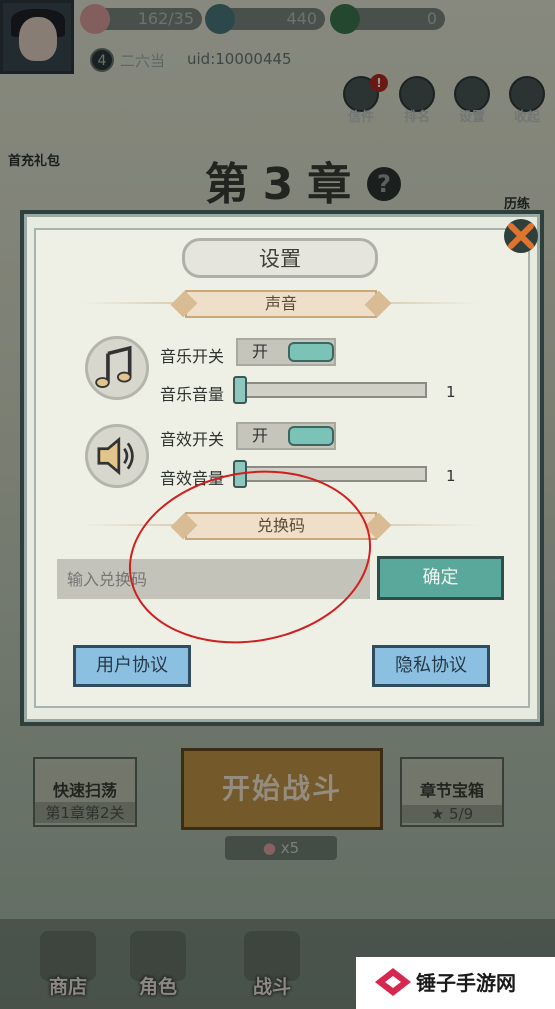 Image resolution: width=555 pixels, height=1009 pixels. What do you see at coordinates (260, 351) in the screenshot?
I see `music-toggle-state: 开` at bounding box center [260, 351].